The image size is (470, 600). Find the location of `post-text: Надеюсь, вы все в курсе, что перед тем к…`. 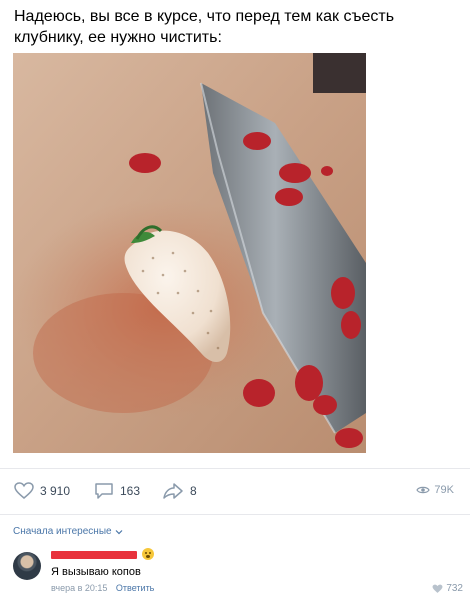

post-text: Надеюсь, вы все в курсе, что перед тем к… is located at coordinates (204, 27).